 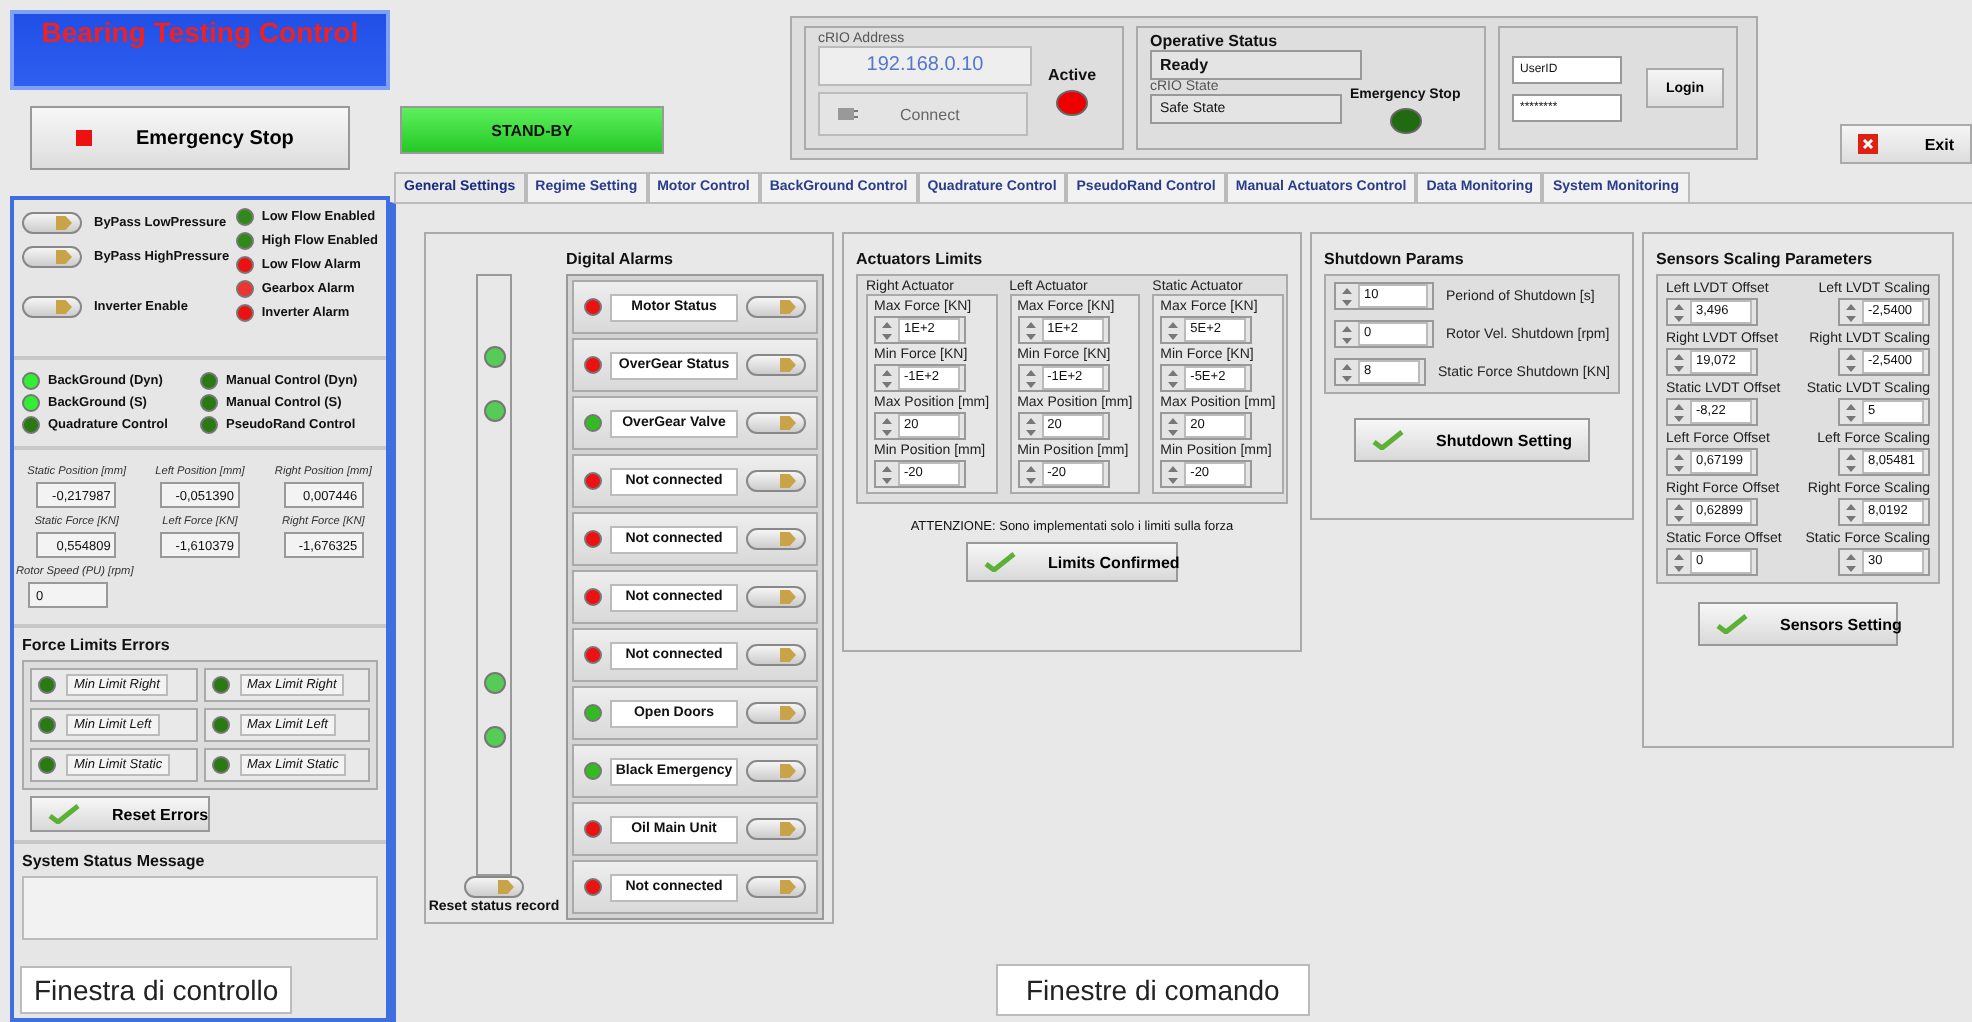 I want to click on annotation-label: Finestre di comando, so click(x=1153, y=990).